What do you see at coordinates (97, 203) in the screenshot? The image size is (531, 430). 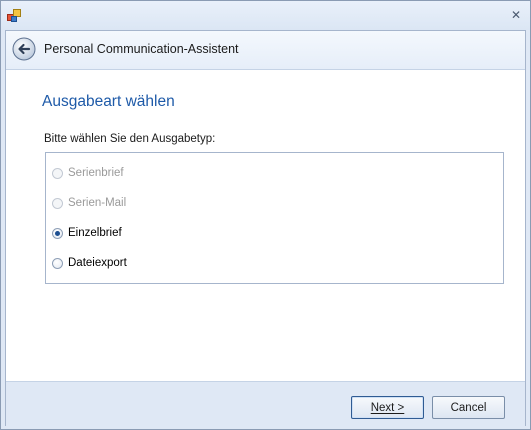 I see `option-label: Serien-Mail` at bounding box center [97, 203].